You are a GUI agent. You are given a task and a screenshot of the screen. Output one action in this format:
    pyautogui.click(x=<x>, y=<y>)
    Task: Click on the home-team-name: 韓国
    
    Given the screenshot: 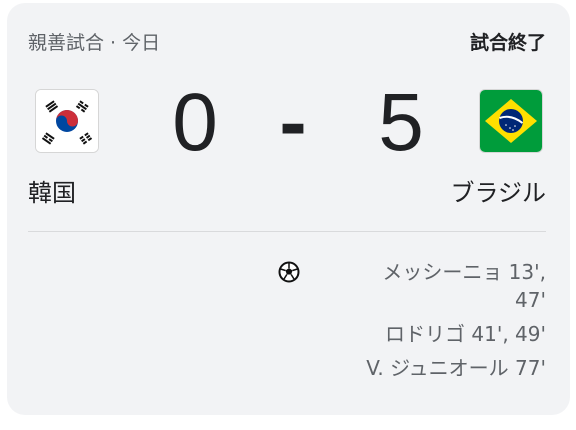 What is the action you would take?
    pyautogui.click(x=52, y=190)
    